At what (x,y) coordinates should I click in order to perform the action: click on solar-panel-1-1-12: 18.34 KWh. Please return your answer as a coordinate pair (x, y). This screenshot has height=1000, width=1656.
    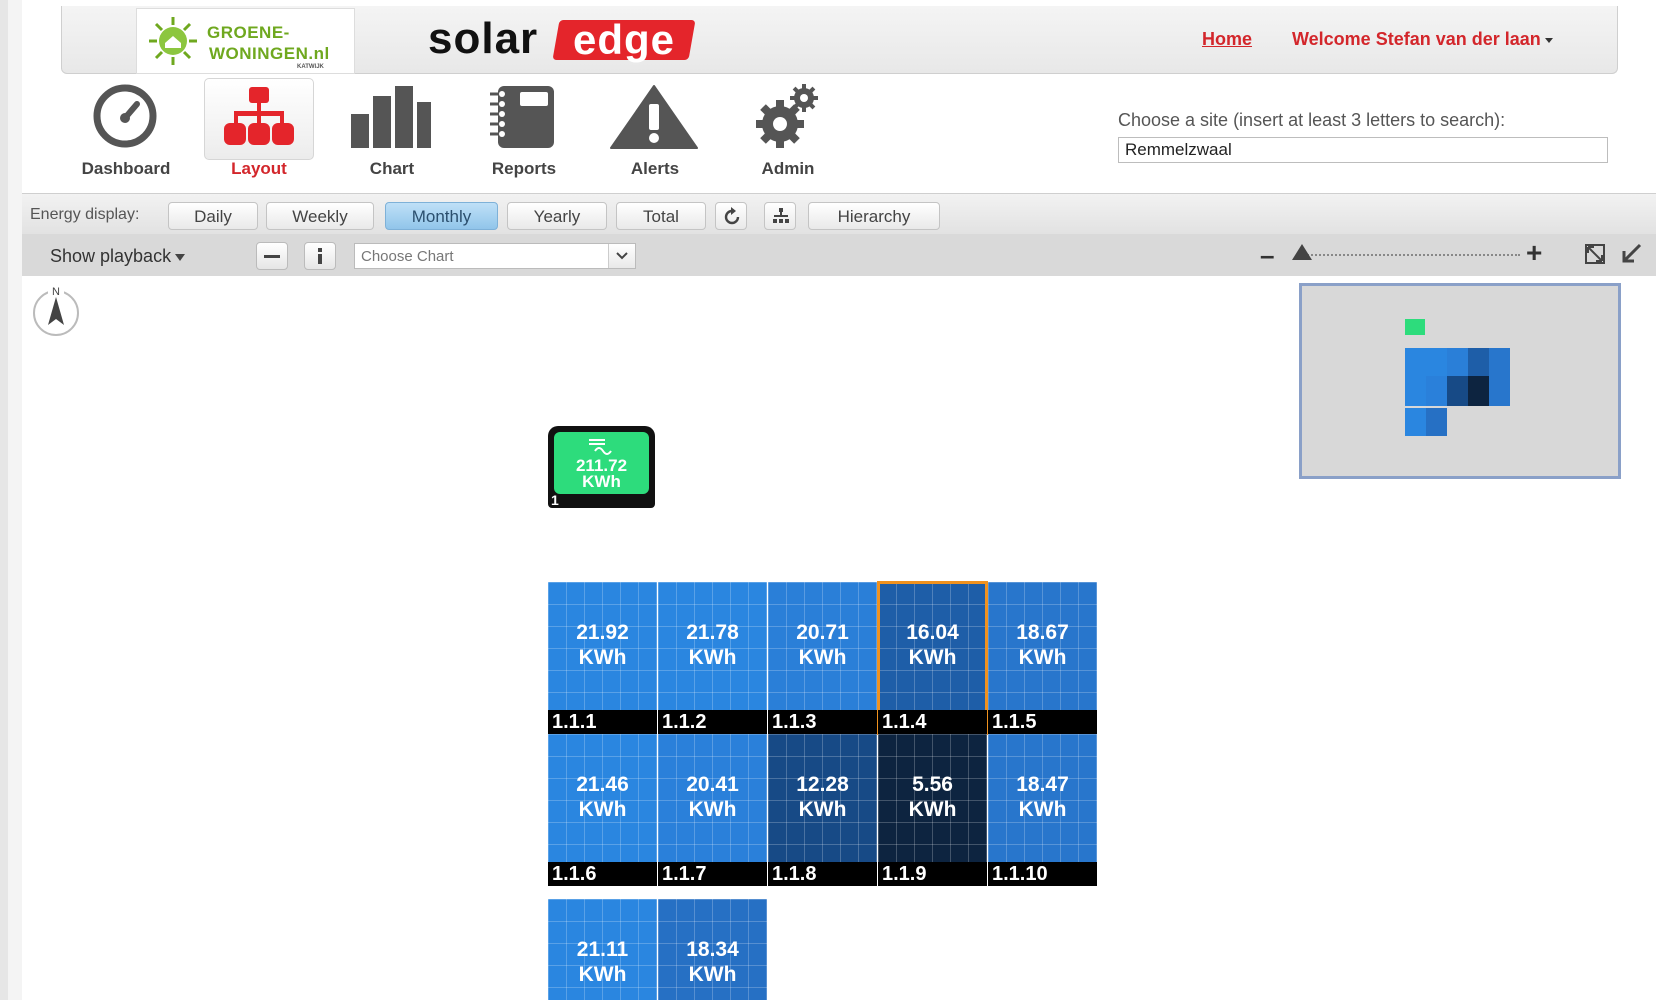
    Looking at the image, I should click on (712, 949).